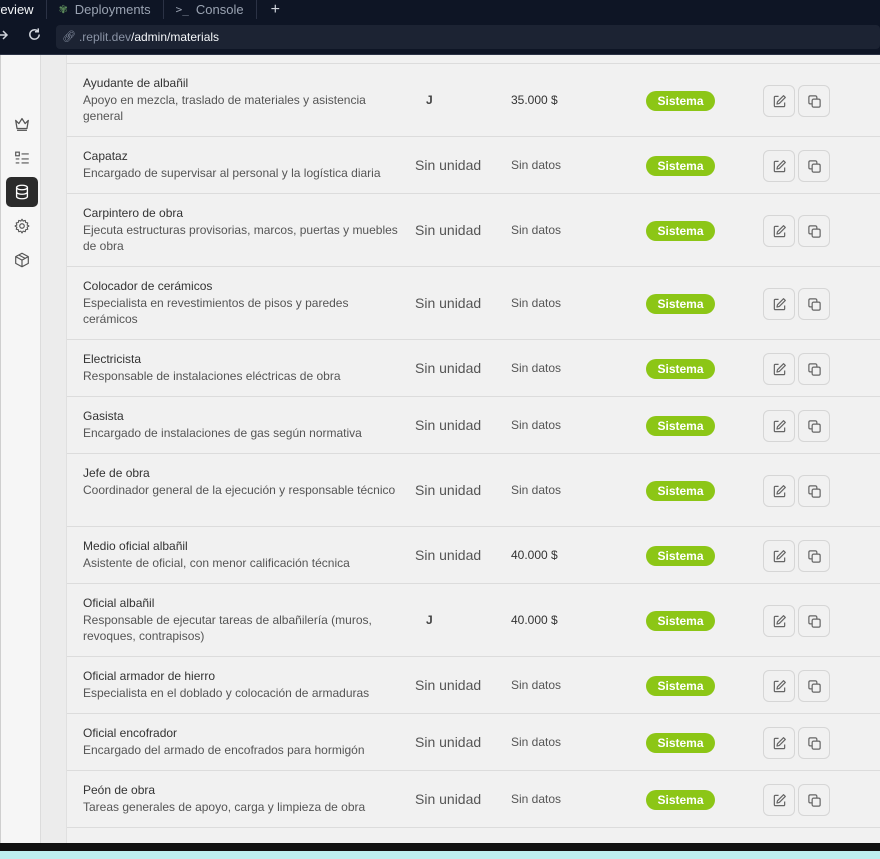 This screenshot has width=880, height=859. I want to click on address-bar: 🔗︎ .replit.dev/admin/materials, so click(440, 37).